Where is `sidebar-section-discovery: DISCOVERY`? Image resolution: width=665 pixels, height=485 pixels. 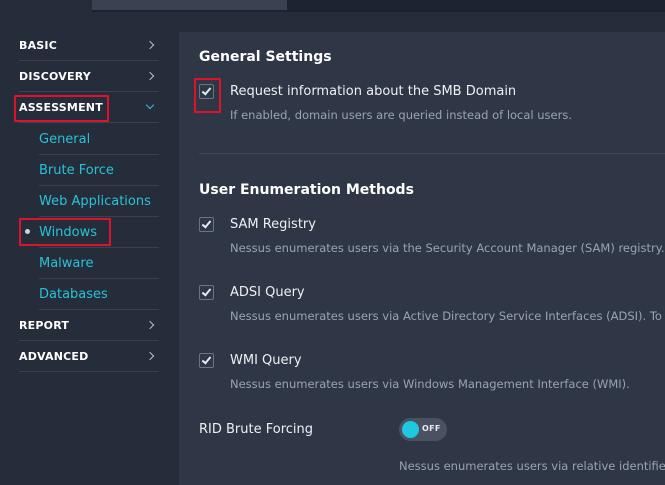
sidebar-section-discovery: DISCOVERY is located at coordinates (89, 76).